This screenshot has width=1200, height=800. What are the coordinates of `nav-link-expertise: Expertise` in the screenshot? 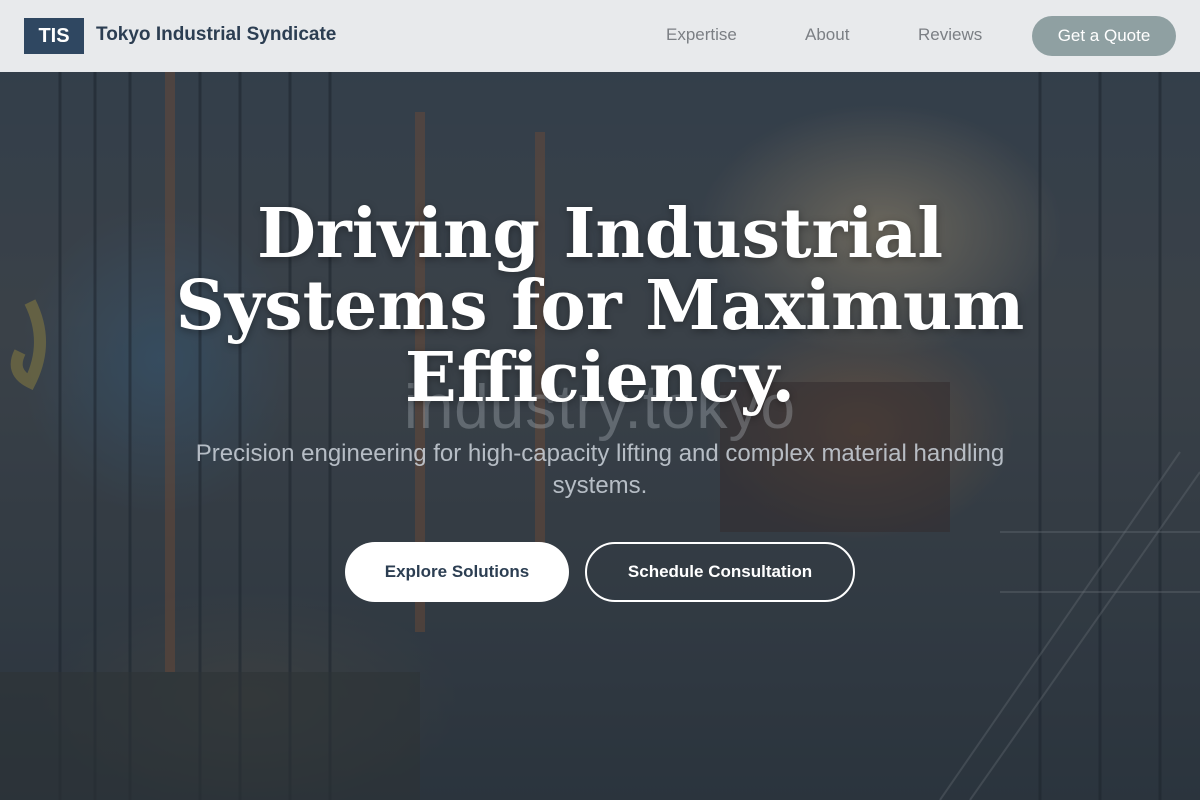 It's located at (701, 35).